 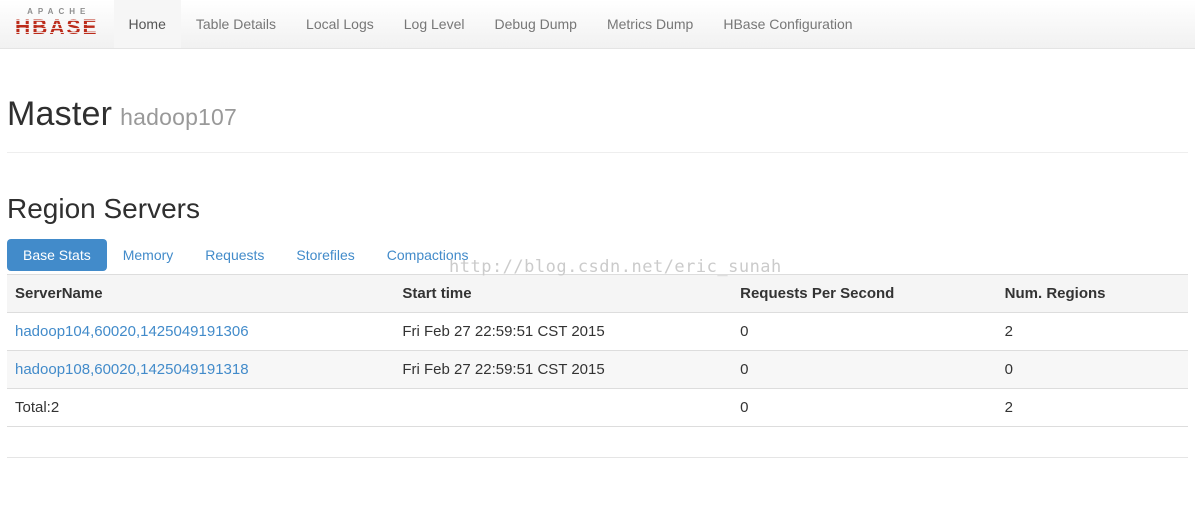 What do you see at coordinates (597, 152) in the screenshot?
I see `divider` at bounding box center [597, 152].